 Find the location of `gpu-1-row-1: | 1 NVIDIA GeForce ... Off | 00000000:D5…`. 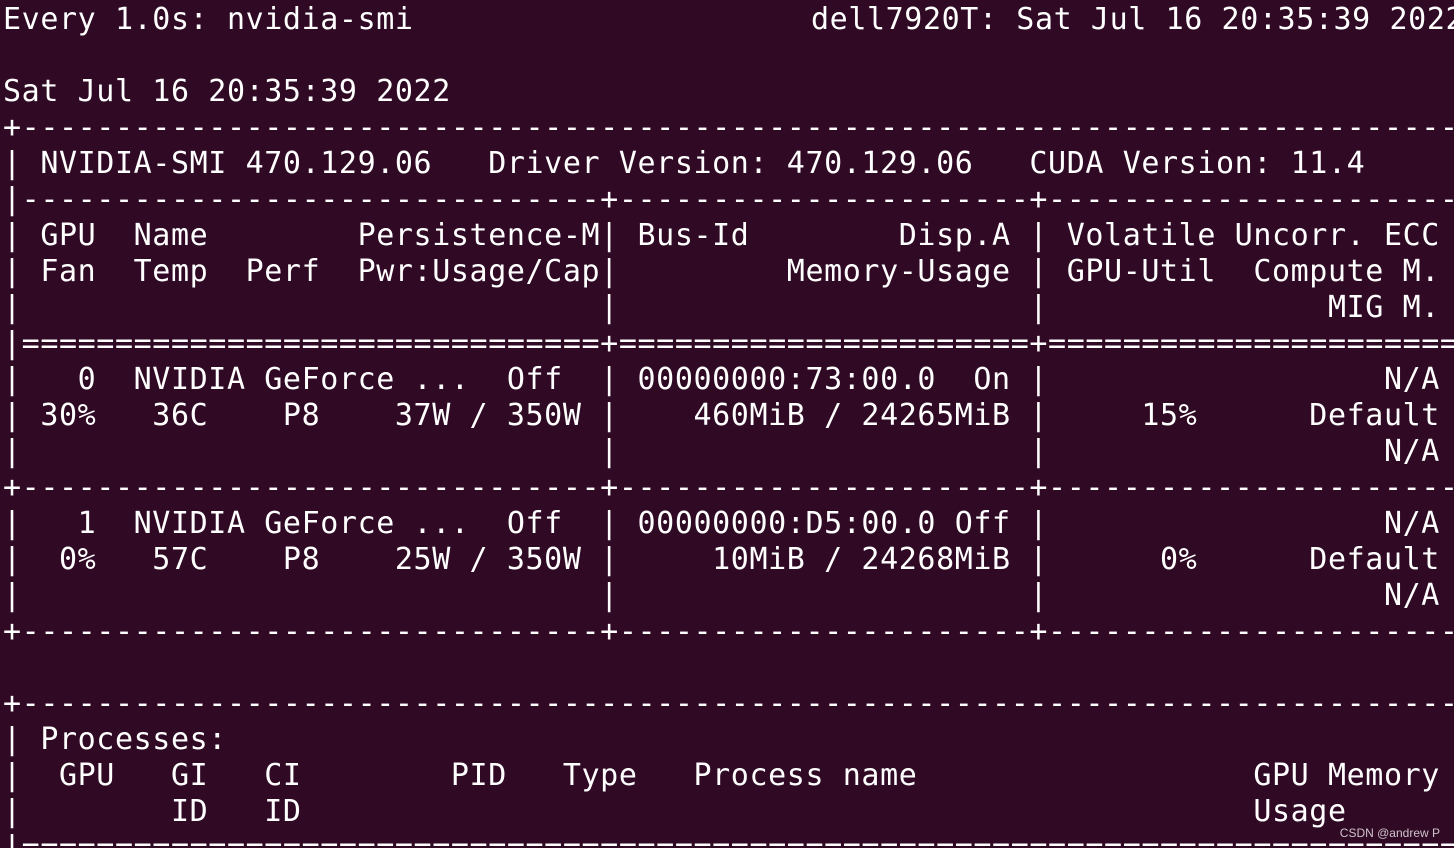

gpu-1-row-1: | 1 NVIDIA GeForce ... Off | 00000000:D5… is located at coordinates (728, 523).